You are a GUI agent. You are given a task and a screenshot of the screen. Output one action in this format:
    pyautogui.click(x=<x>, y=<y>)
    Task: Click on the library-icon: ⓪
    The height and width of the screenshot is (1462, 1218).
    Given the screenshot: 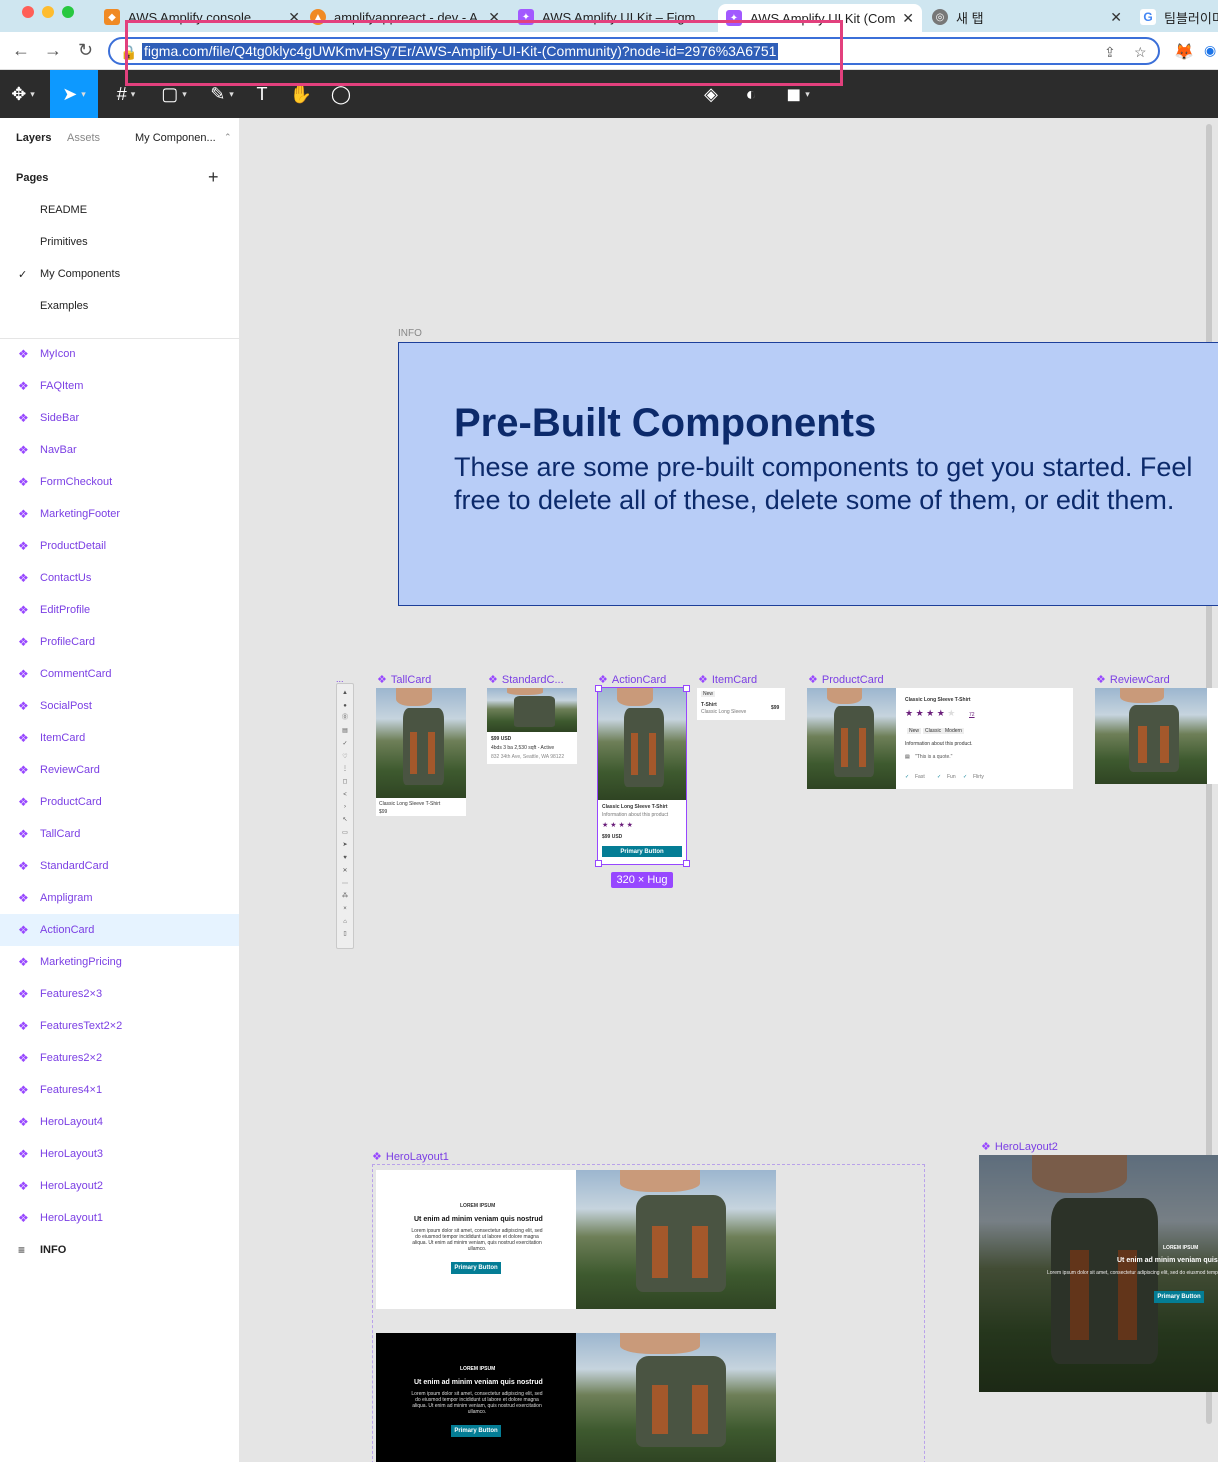 What is the action you would take?
    pyautogui.click(x=345, y=718)
    